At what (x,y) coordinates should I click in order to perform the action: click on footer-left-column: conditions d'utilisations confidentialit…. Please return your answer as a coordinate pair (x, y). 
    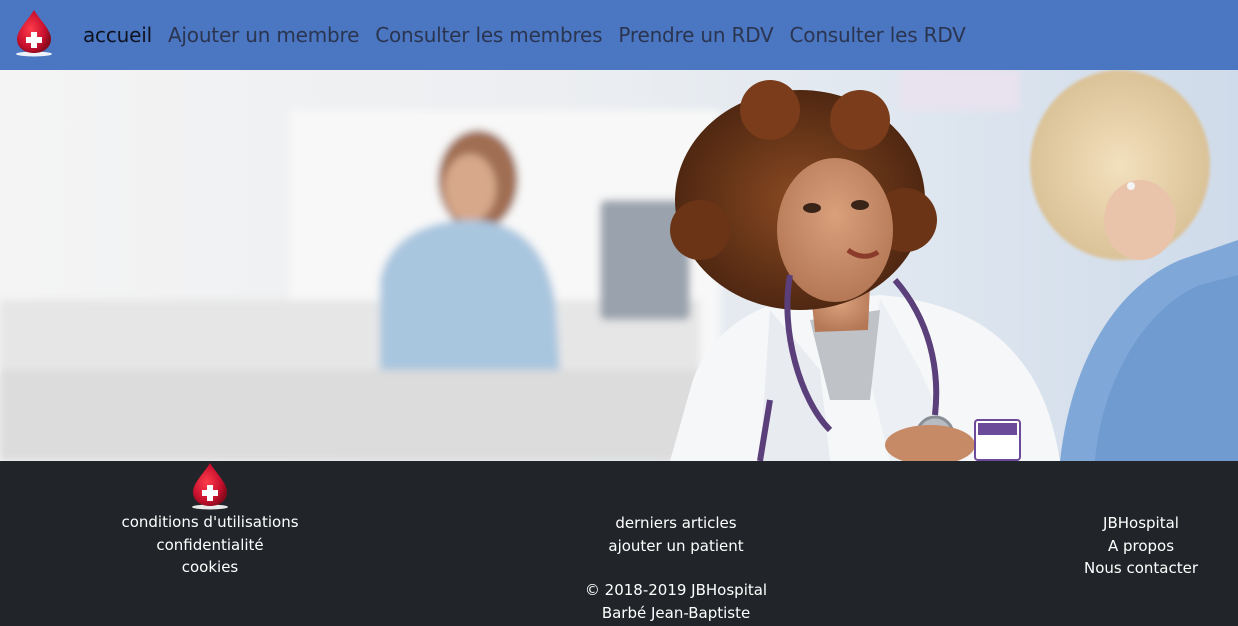
    Looking at the image, I should click on (210, 520).